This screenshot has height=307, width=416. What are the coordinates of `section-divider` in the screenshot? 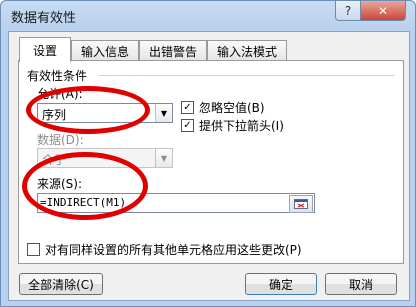 It's located at (247, 75).